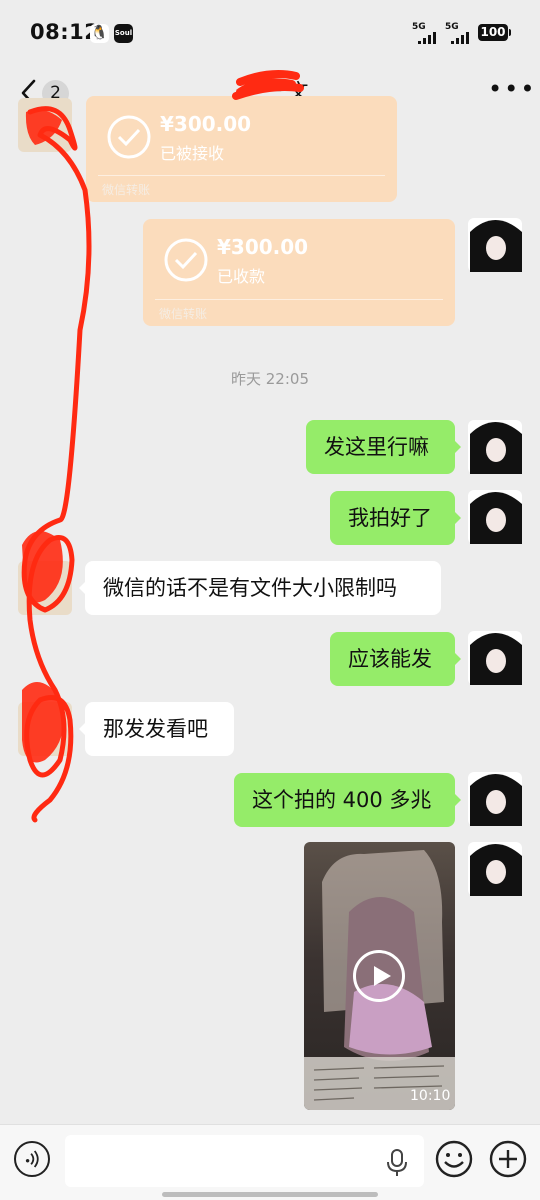 This screenshot has width=540, height=1200. Describe the element at coordinates (454, 1159) in the screenshot. I see `emoji-icon` at that location.